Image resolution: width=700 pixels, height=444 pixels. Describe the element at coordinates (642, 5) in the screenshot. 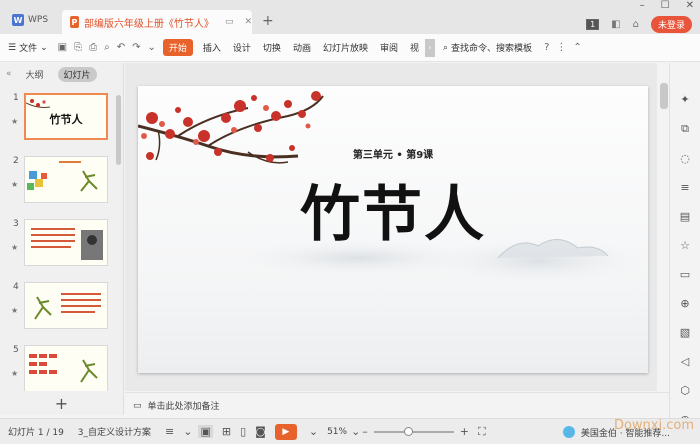

I see `minimize-icon: –` at that location.